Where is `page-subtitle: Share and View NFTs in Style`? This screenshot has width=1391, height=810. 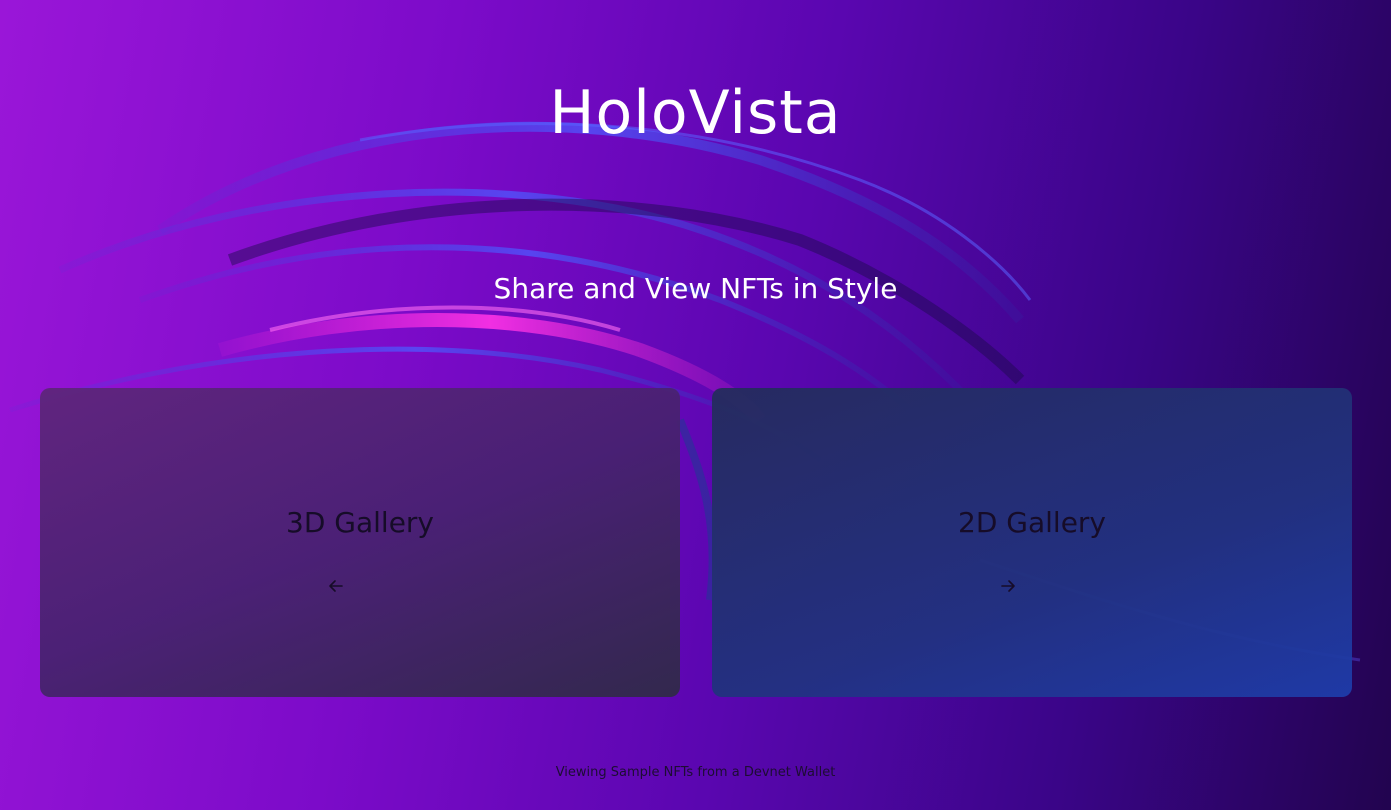
page-subtitle: Share and View NFTs in Style is located at coordinates (695, 288).